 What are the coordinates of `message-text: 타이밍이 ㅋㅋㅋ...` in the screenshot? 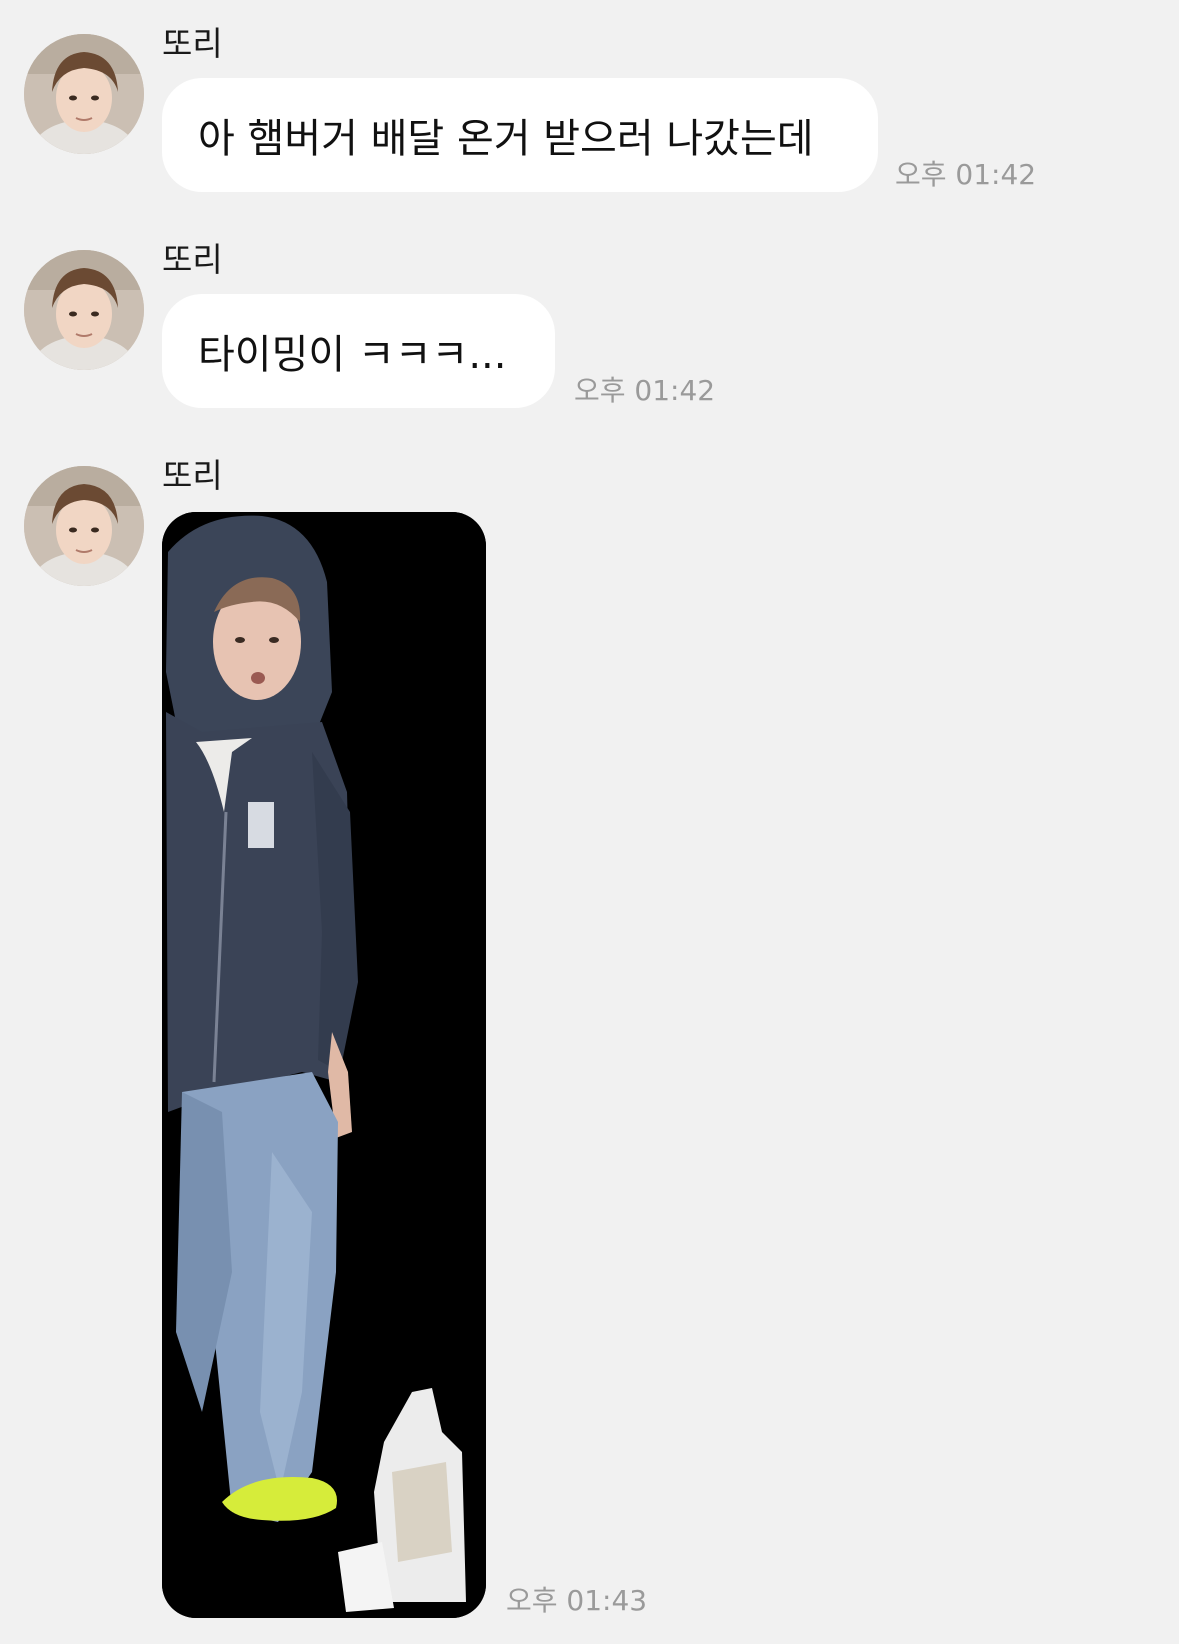 It's located at (352, 355).